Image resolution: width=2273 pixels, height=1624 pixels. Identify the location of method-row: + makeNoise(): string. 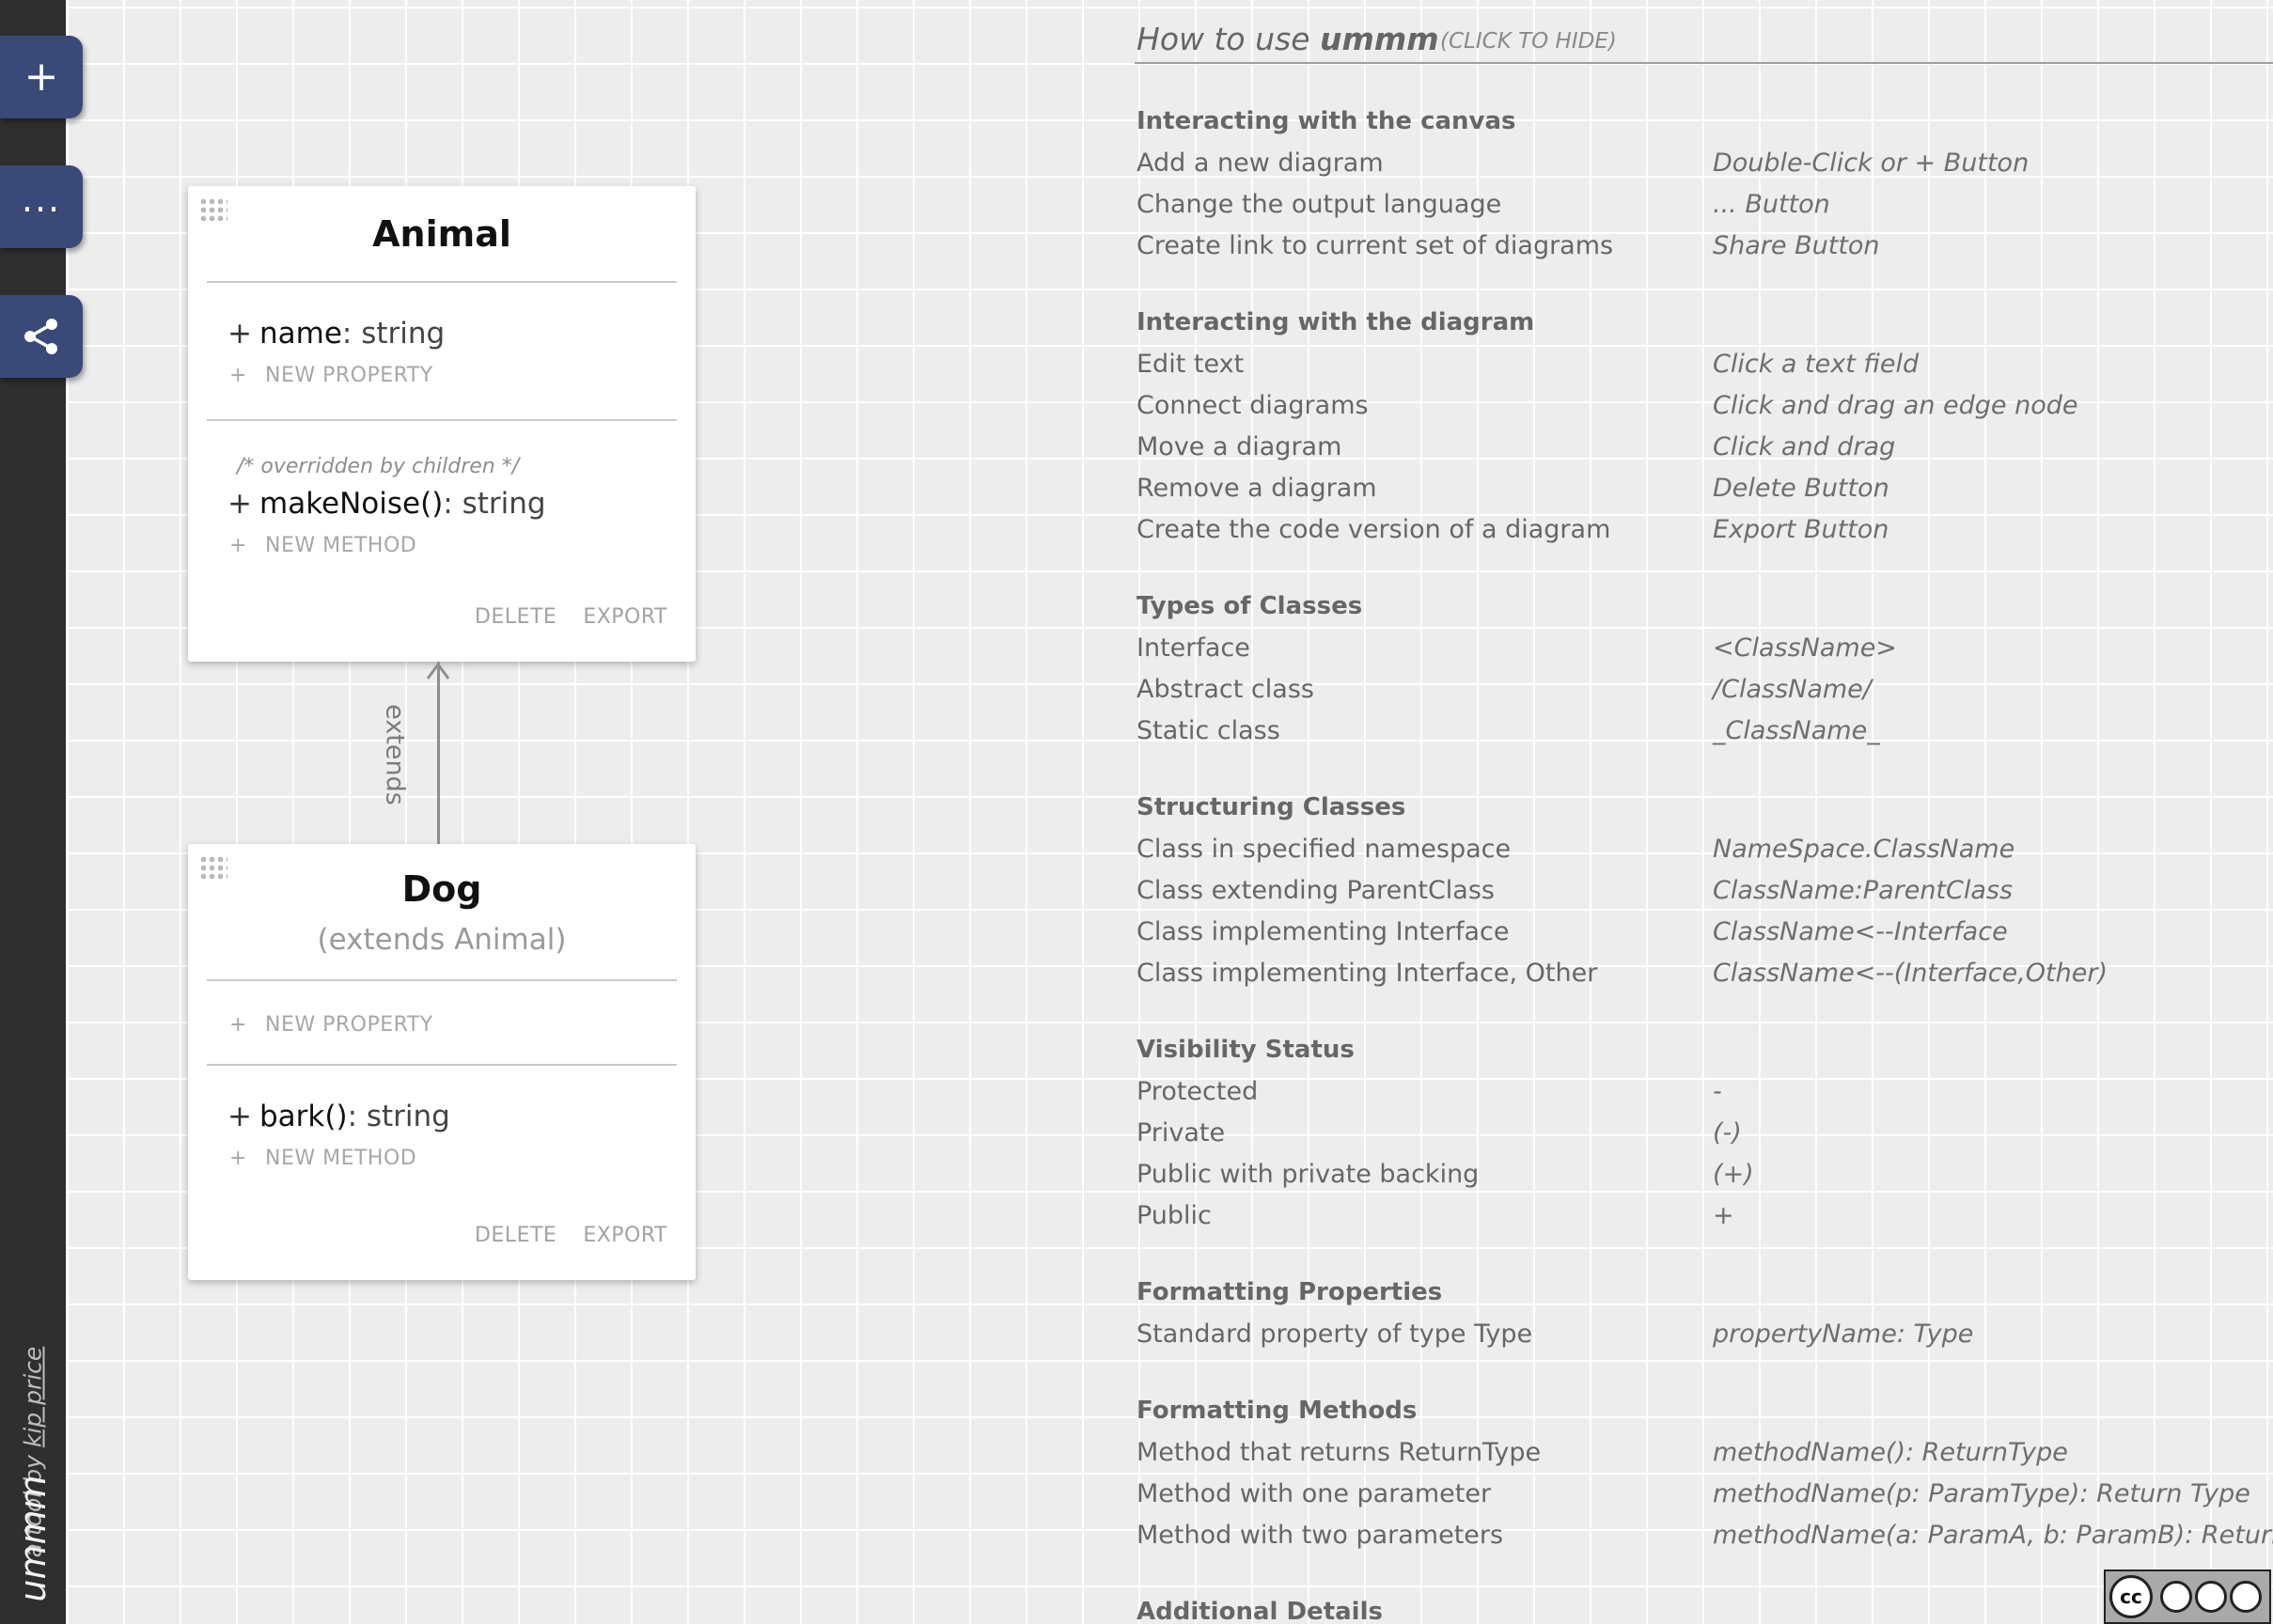
(442, 506).